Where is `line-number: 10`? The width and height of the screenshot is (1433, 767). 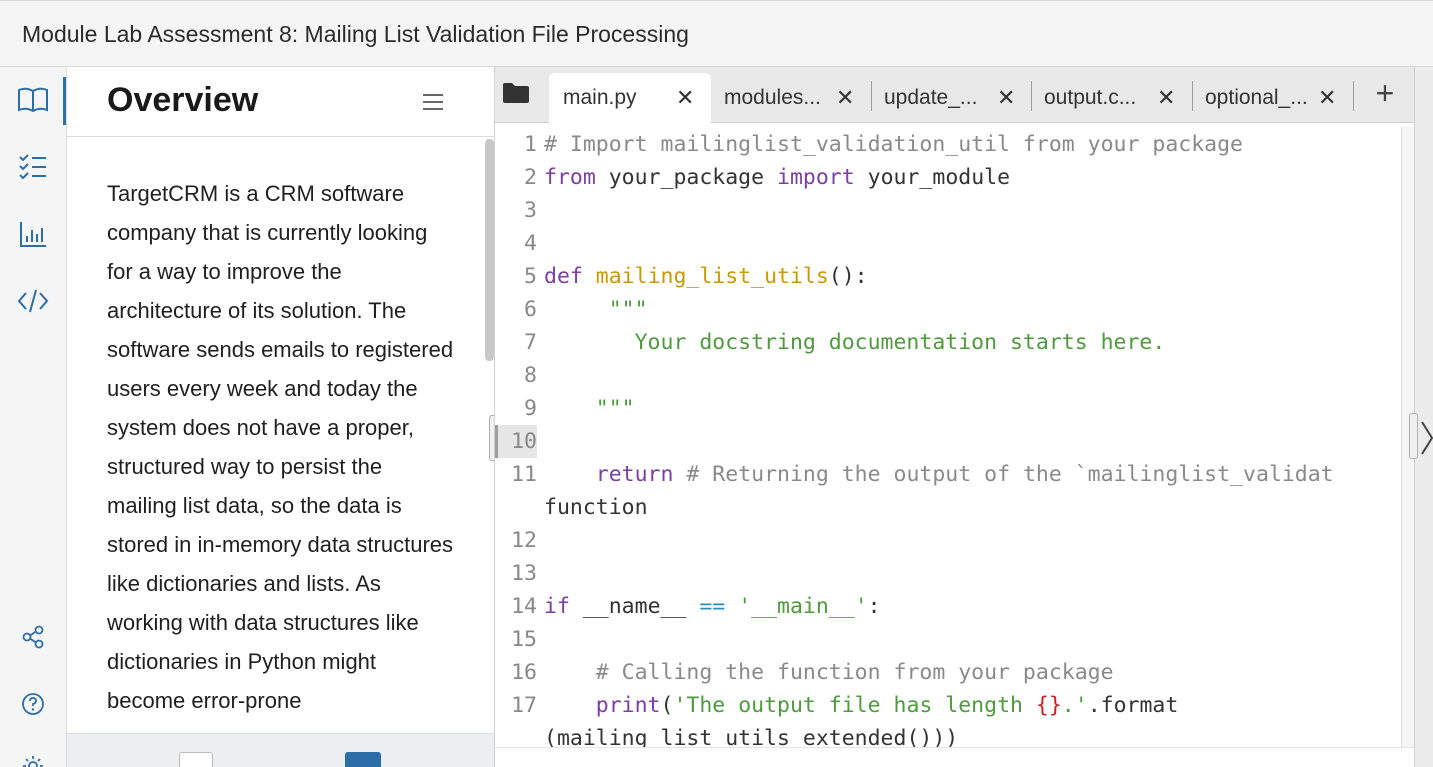 line-number: 10 is located at coordinates (516, 441).